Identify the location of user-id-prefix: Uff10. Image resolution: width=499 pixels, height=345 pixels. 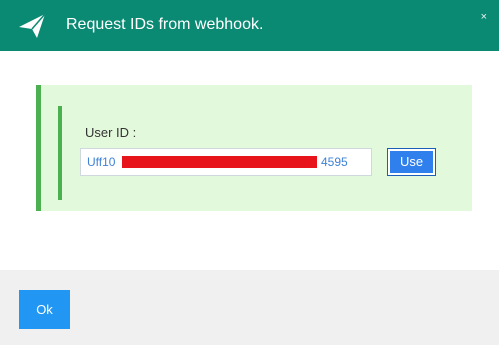
(101, 162).